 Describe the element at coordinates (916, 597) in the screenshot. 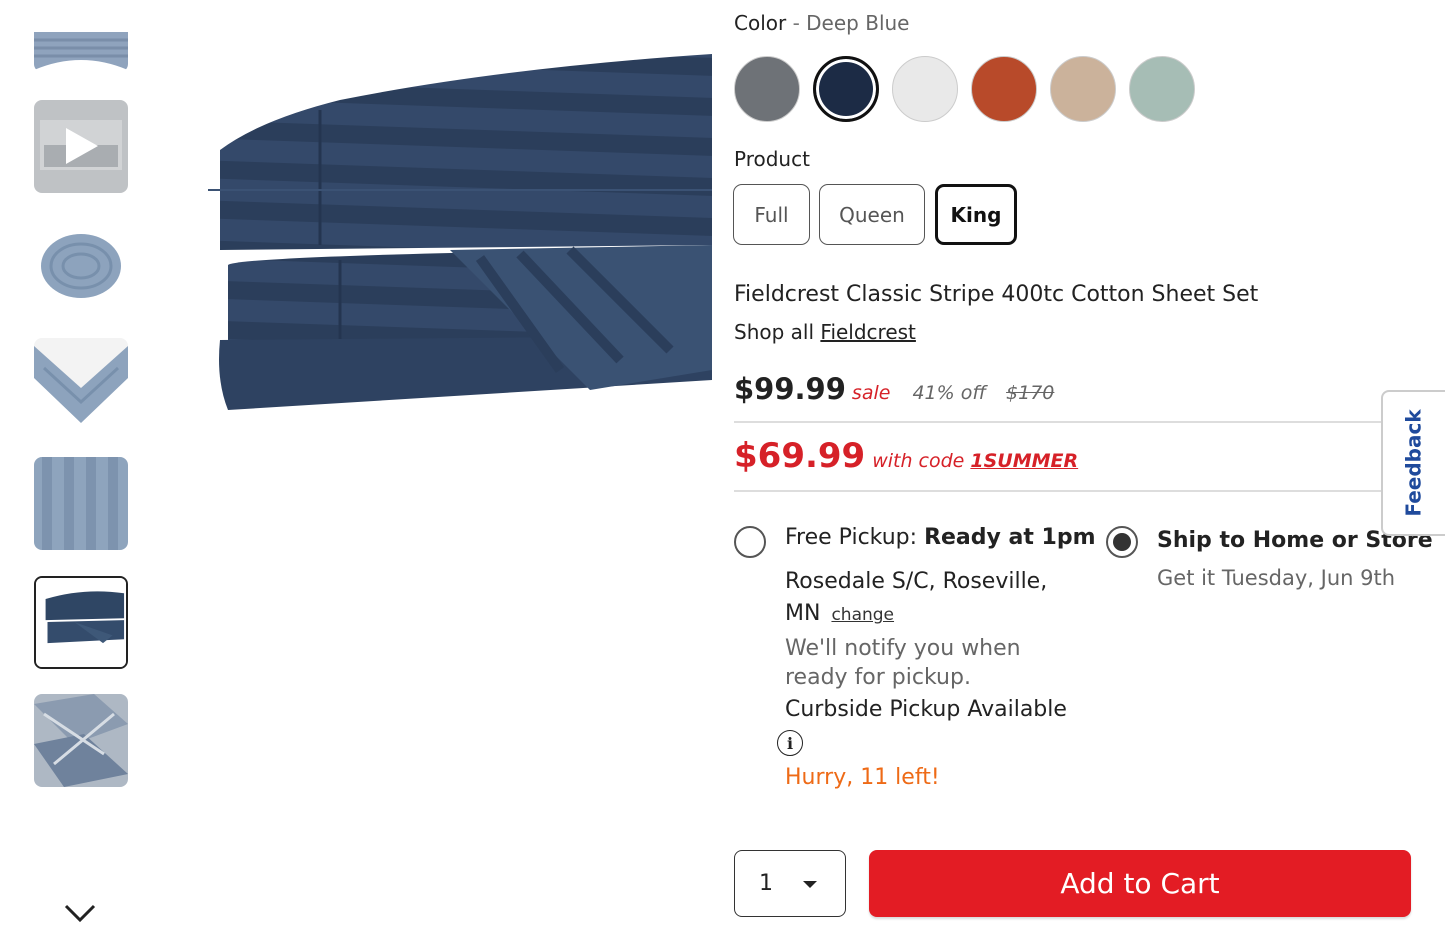

I see `store-name: Rosedale S/C, Roseville, MN` at that location.